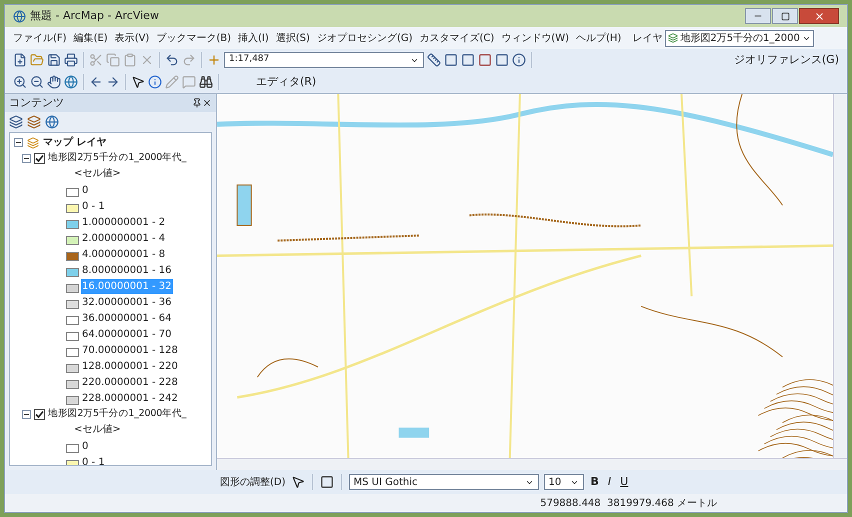 This screenshot has width=852, height=517. I want to click on menu-item: 編集(E), so click(91, 38).